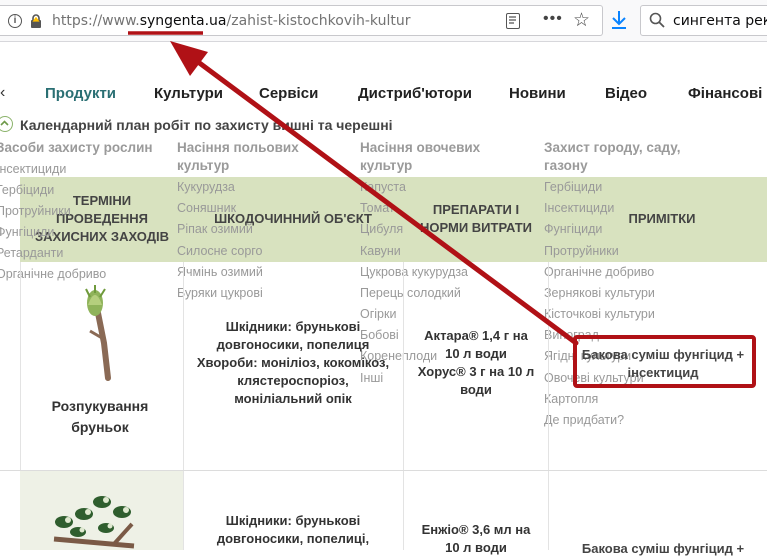 This screenshot has height=558, width=767. I want to click on row2-notes: Бакова суміш фунгіцид +, so click(663, 548).